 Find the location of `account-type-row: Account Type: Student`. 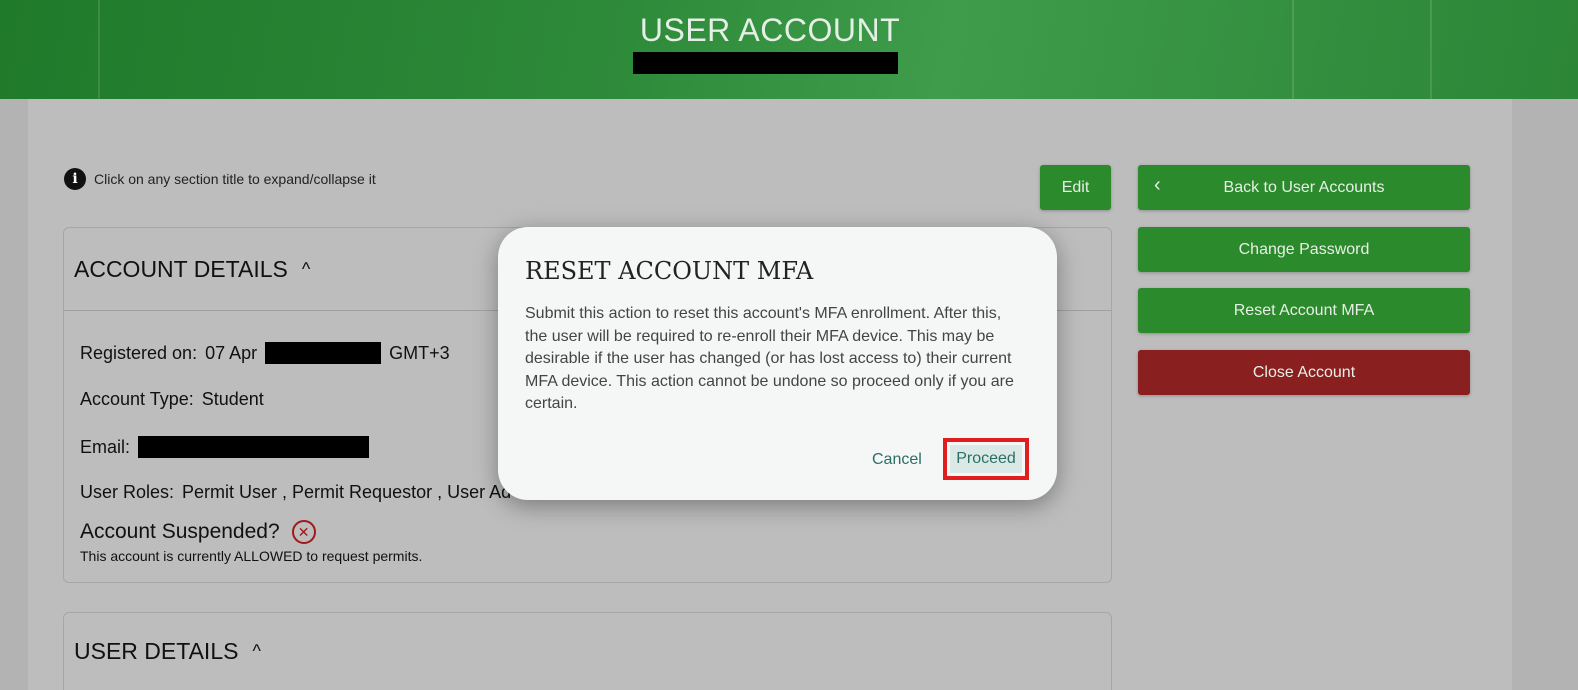

account-type-row: Account Type: Student is located at coordinates (172, 399).